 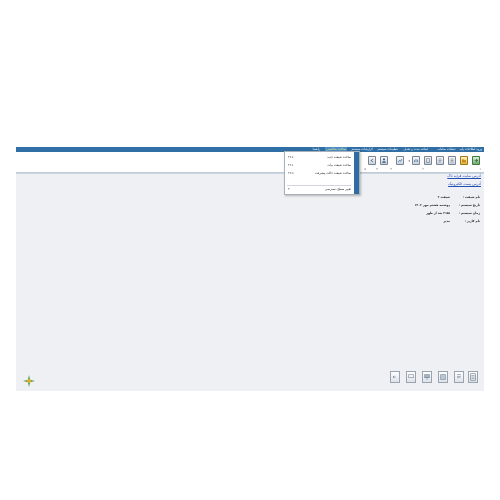 I want to click on menu-gutter, so click(x=356, y=173).